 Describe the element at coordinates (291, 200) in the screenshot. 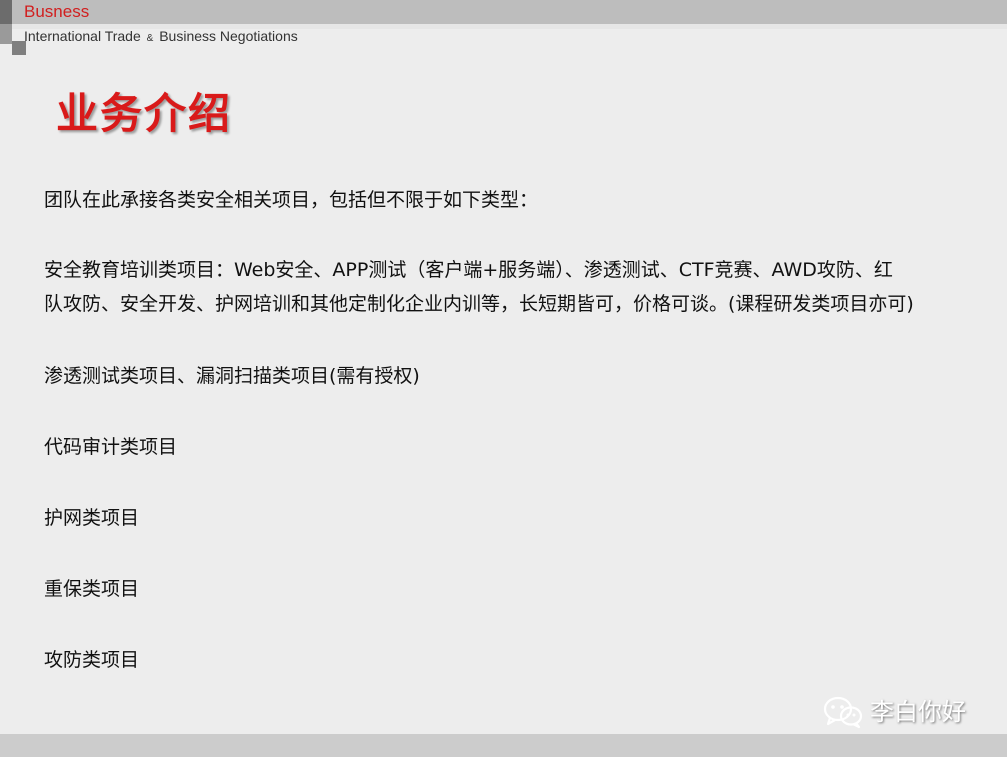

I see `intro-text: 团队在此承接各类安全相关项目，包括但不限于如下类型：` at that location.